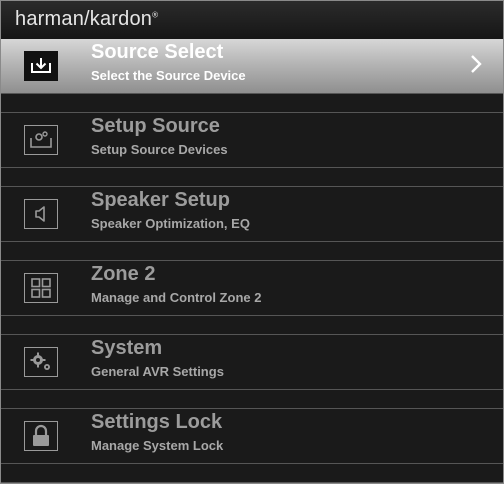  I want to click on setup-source-icon, so click(41, 140).